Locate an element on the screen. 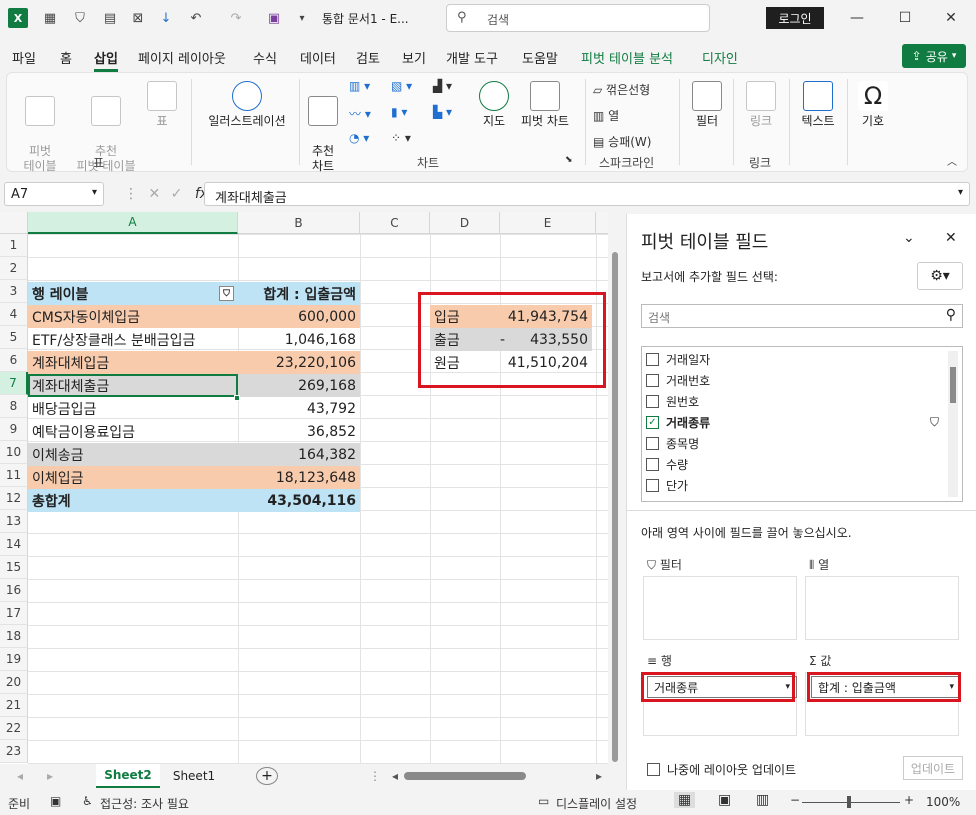  page-break-view-icon: ▥ is located at coordinates (762, 800).